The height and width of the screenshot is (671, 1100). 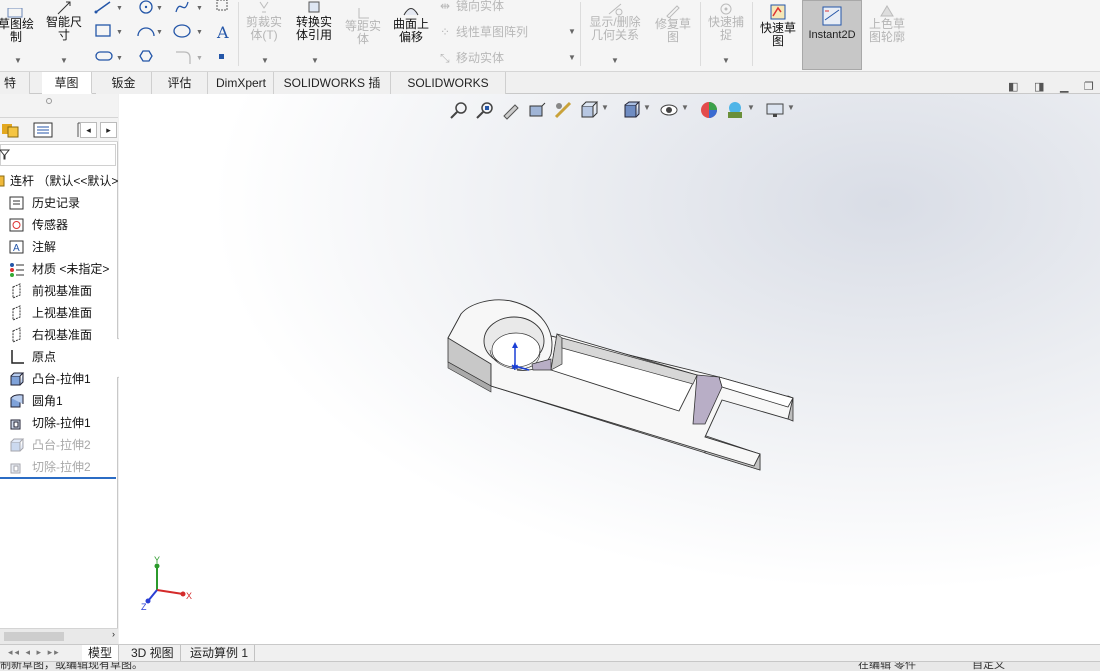 I want to click on tree-root-part: 连杆 （默认<<默认>, so click(x=59, y=181).